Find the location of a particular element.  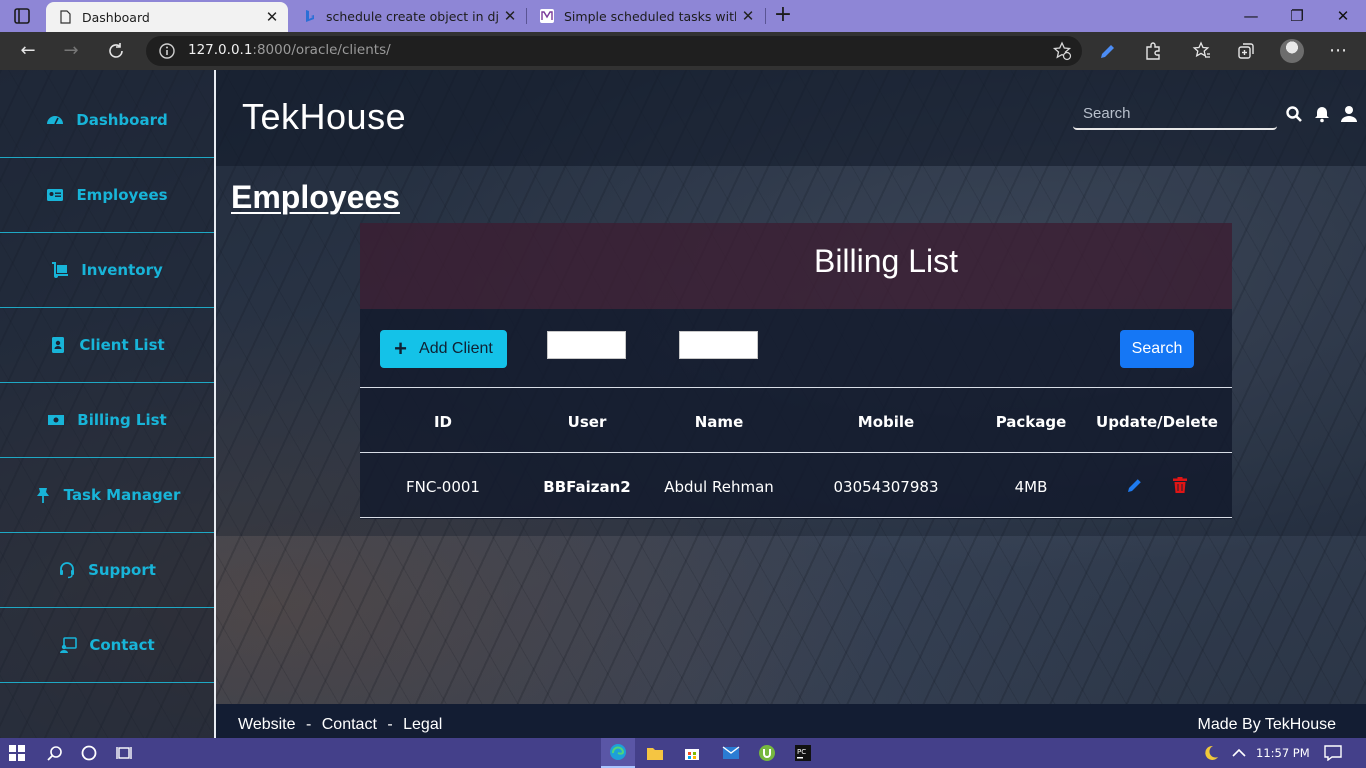

cell-user: BBFaizan2 is located at coordinates (587, 487).